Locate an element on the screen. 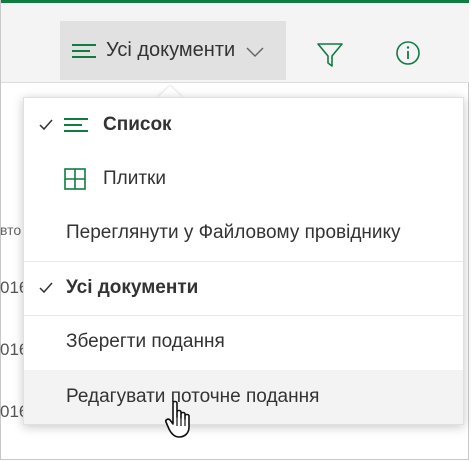 This screenshot has height=462, width=471. column-header-fragment: вто is located at coordinates (11, 230).